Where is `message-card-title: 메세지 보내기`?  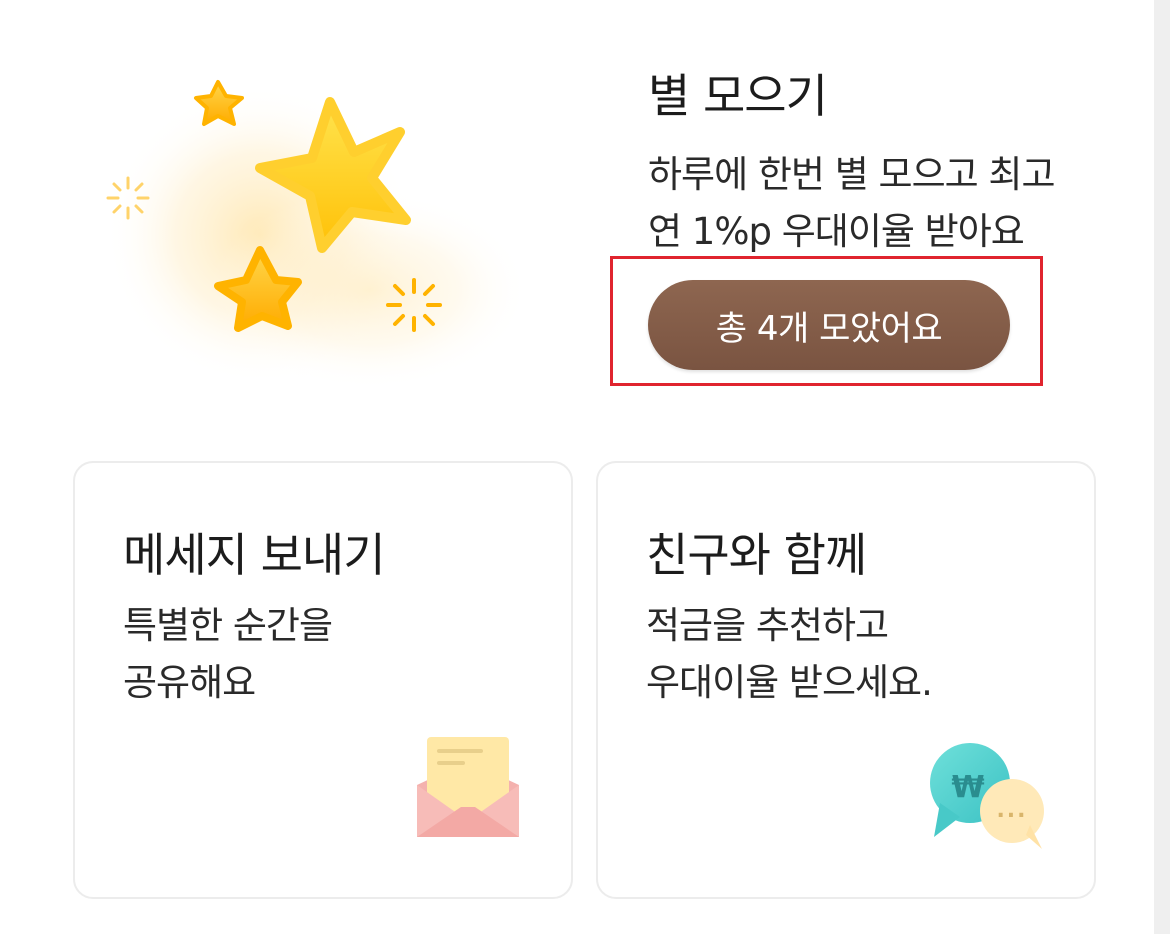
message-card-title: 메세지 보내기 is located at coordinates (254, 555).